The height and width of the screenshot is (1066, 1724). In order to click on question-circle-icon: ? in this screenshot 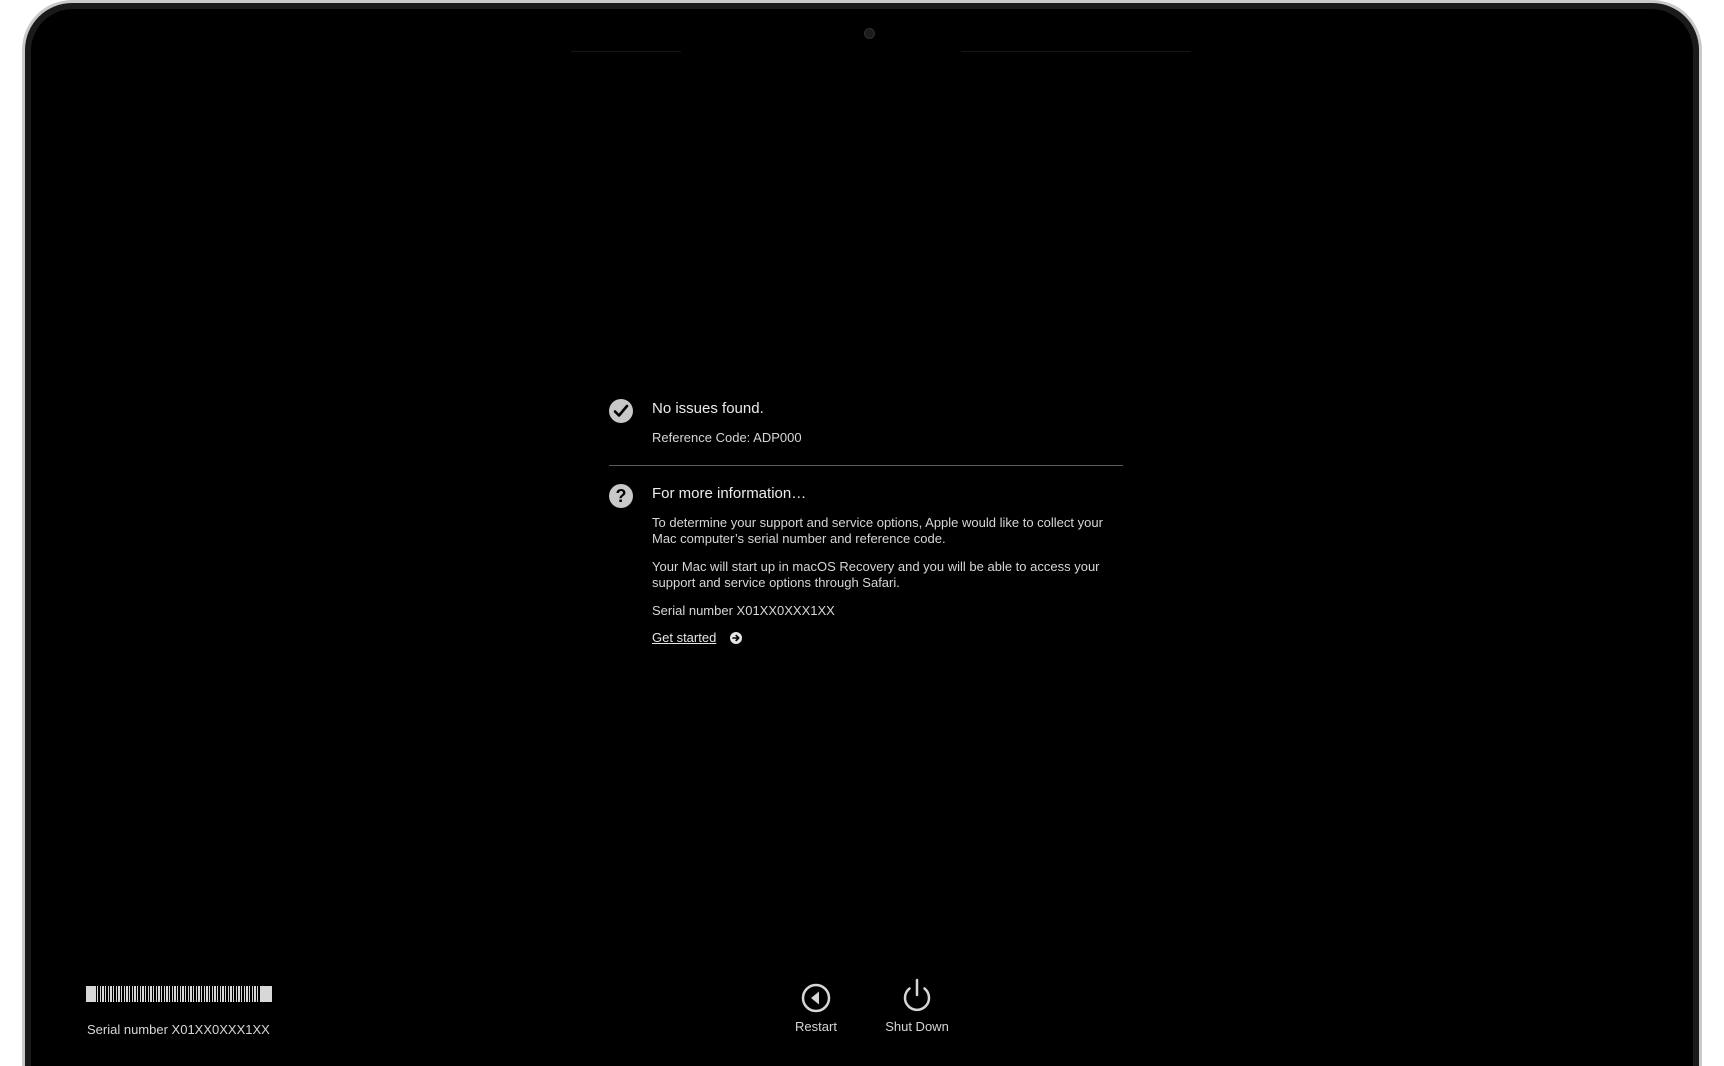, I will do `click(621, 495)`.